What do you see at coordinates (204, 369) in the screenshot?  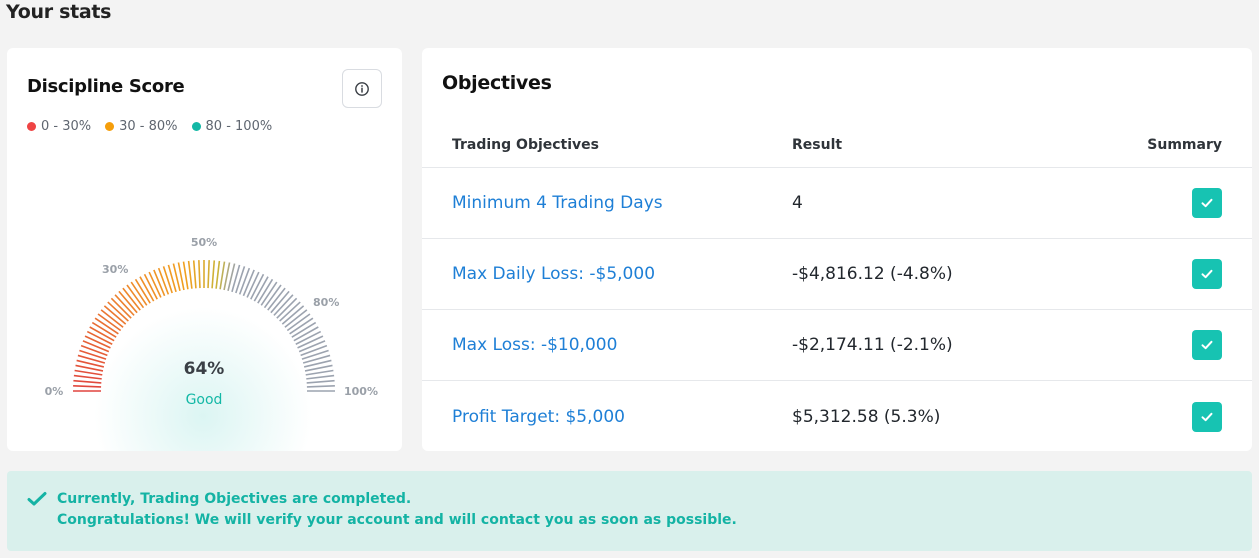 I see `gauge-value: 64%` at bounding box center [204, 369].